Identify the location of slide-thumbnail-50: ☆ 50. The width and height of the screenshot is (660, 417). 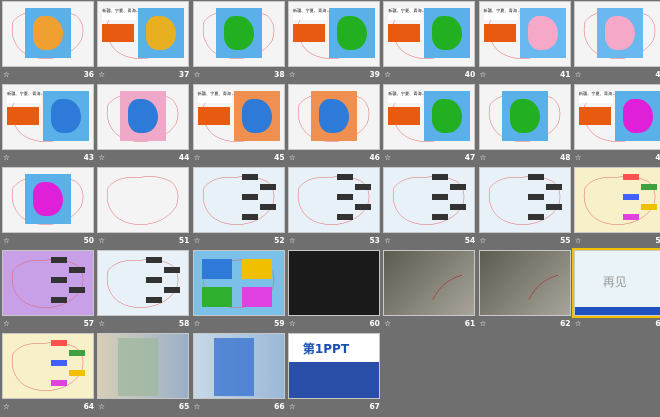
(48, 209).